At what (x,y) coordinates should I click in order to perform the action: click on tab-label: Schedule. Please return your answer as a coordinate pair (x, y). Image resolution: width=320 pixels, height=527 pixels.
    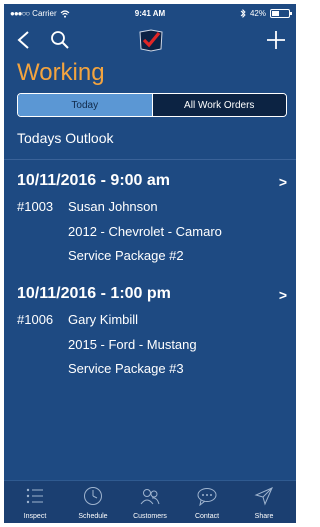
    Looking at the image, I should click on (93, 516).